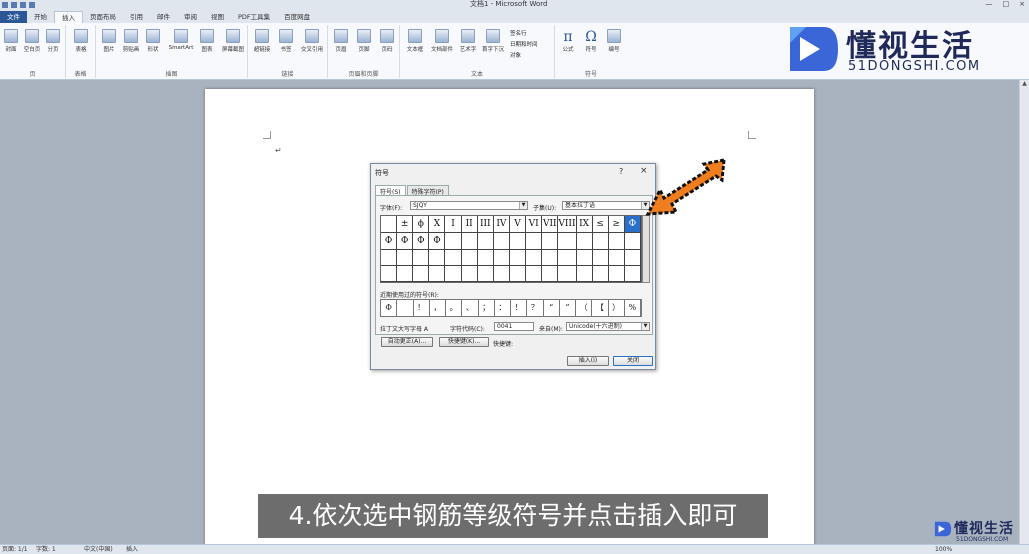  I want to click on insert-button: 插入(I), so click(588, 361).